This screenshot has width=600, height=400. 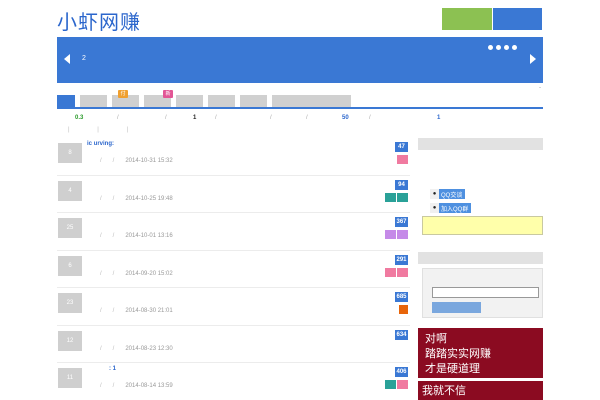 I want to click on post-thumbnail: 25, so click(x=70, y=228).